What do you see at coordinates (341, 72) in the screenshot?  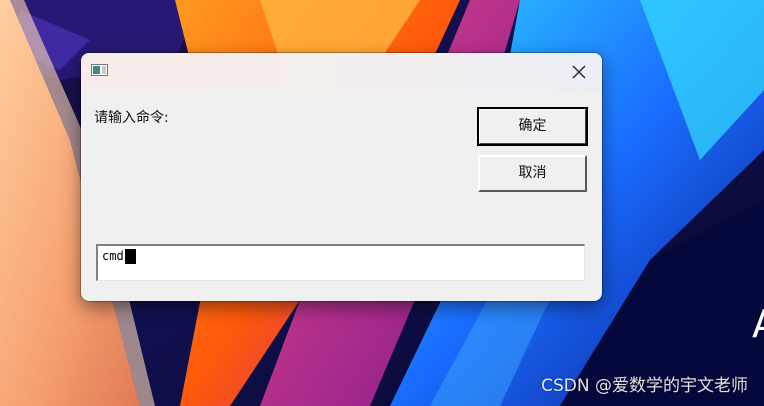 I see `dialog-titlebar` at bounding box center [341, 72].